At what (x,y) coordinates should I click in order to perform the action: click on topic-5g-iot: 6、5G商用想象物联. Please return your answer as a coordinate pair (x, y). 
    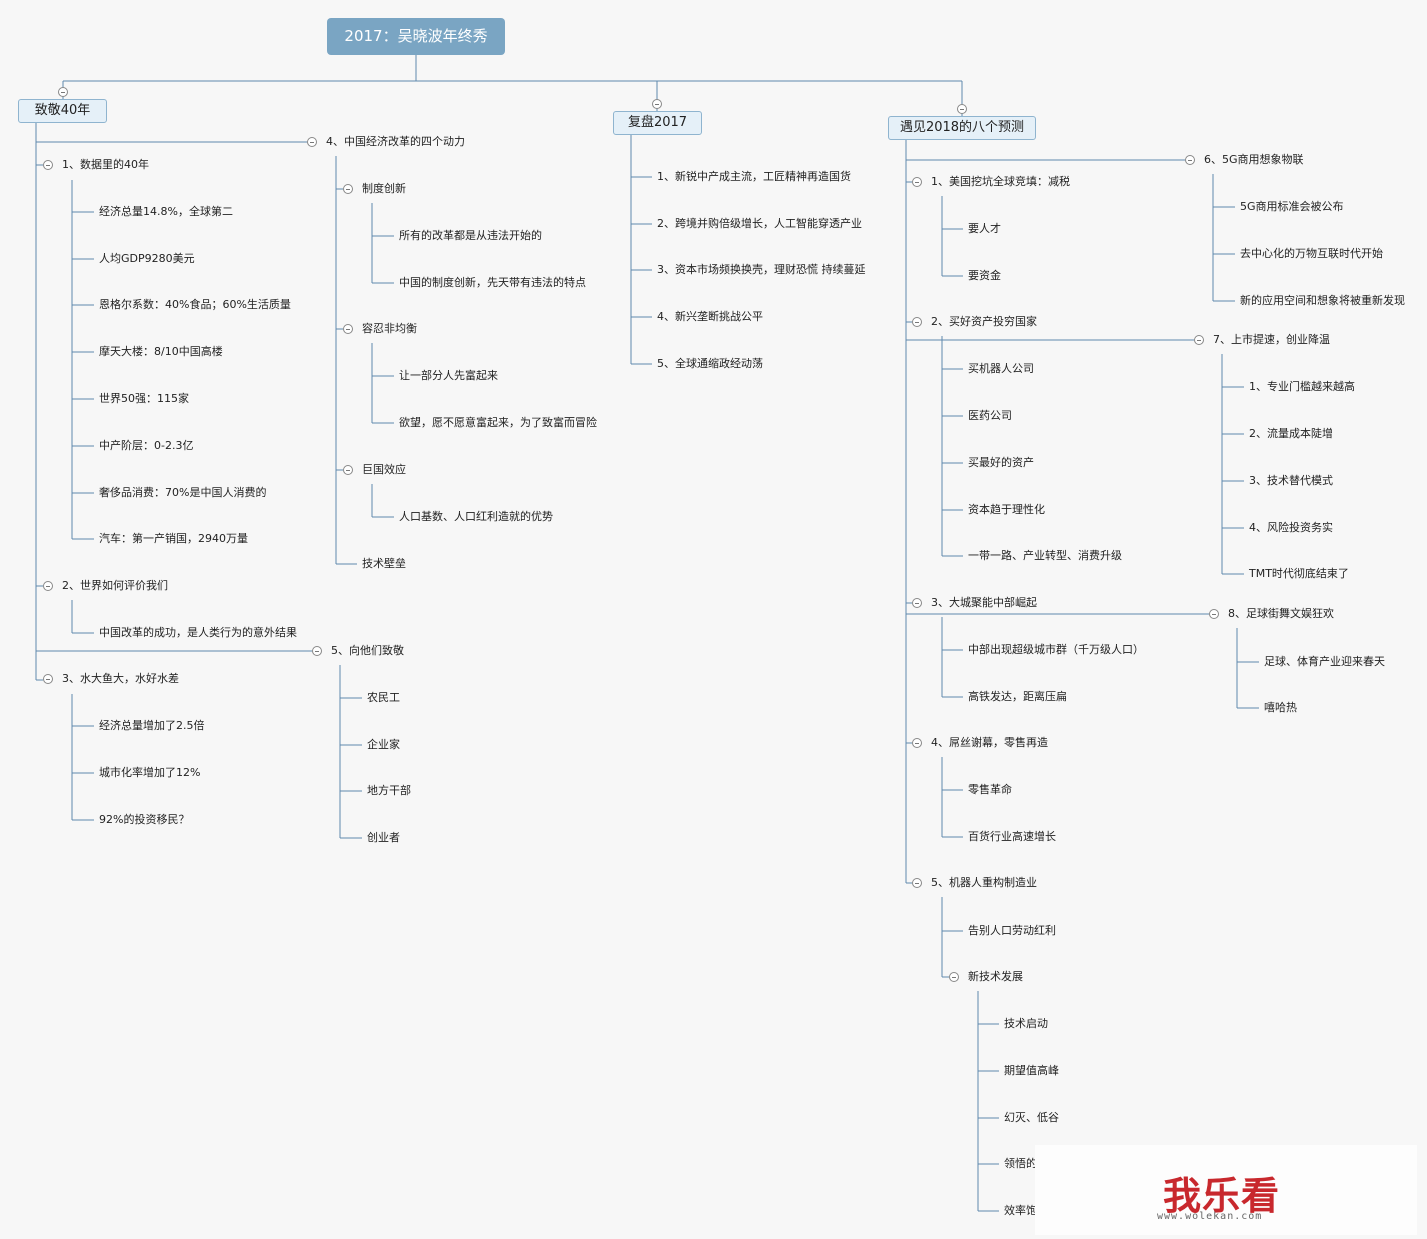
    Looking at the image, I should click on (1254, 160).